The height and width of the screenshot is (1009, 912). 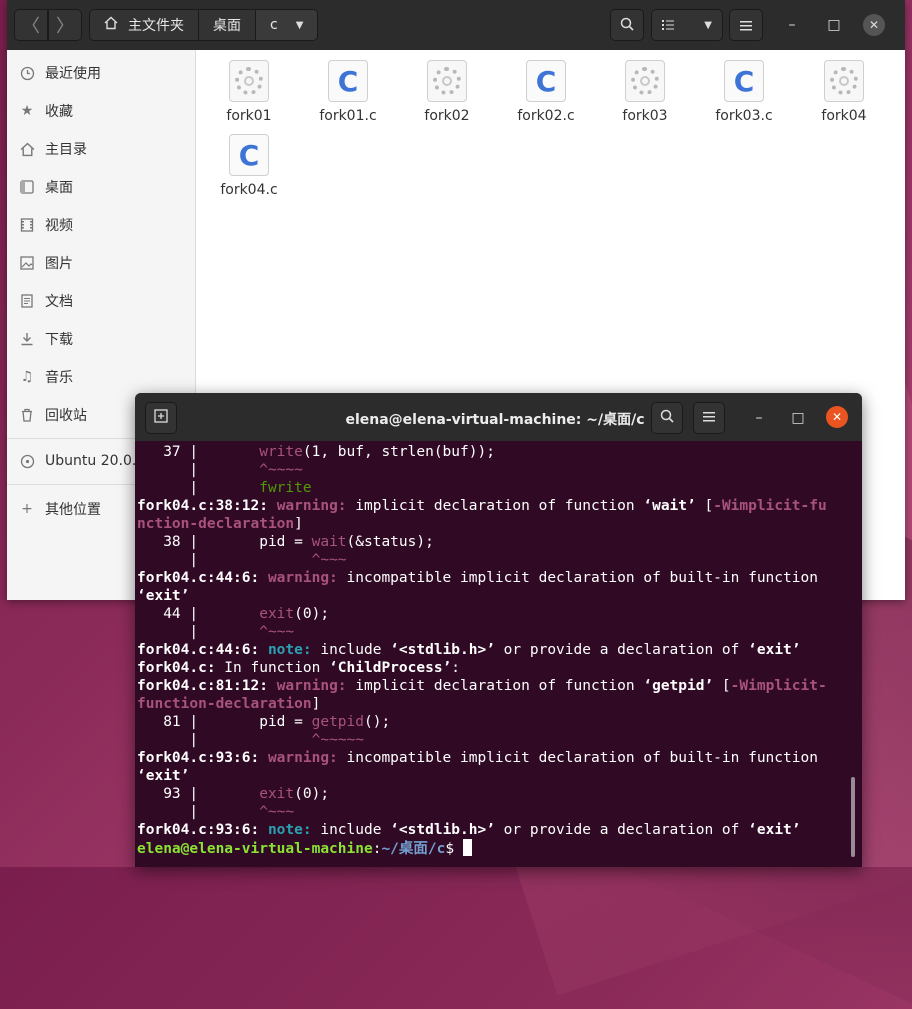 I want to click on sidebar-item-downloads: 下载, so click(x=46, y=339).